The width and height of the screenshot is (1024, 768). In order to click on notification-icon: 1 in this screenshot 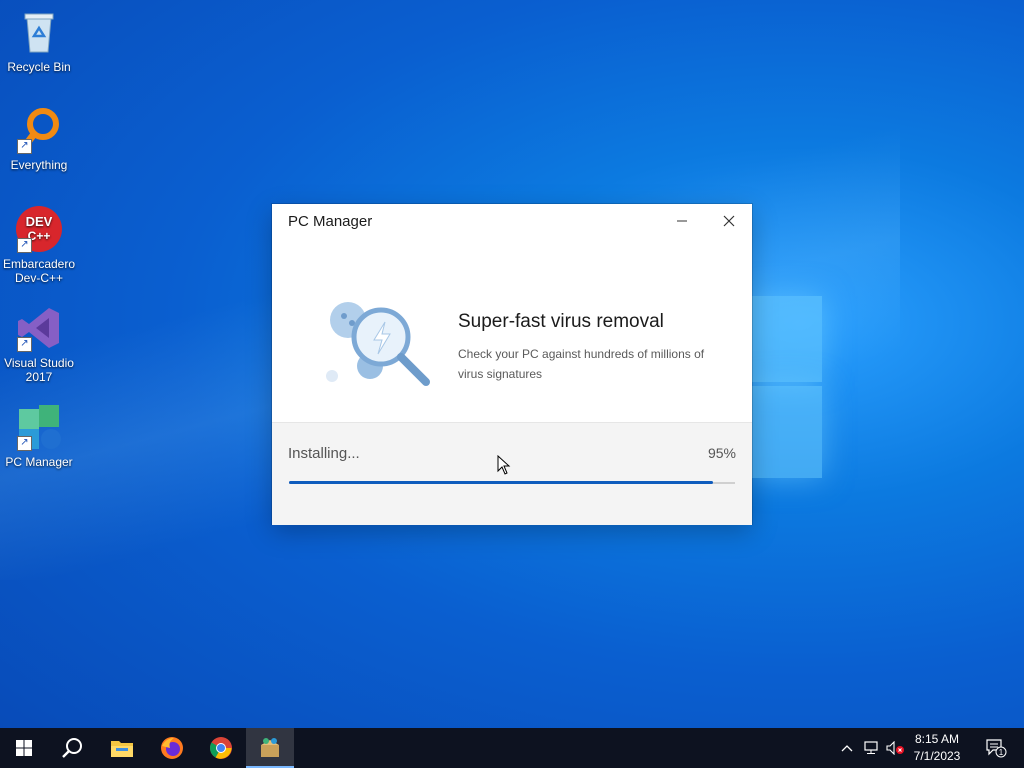, I will do `click(996, 748)`.